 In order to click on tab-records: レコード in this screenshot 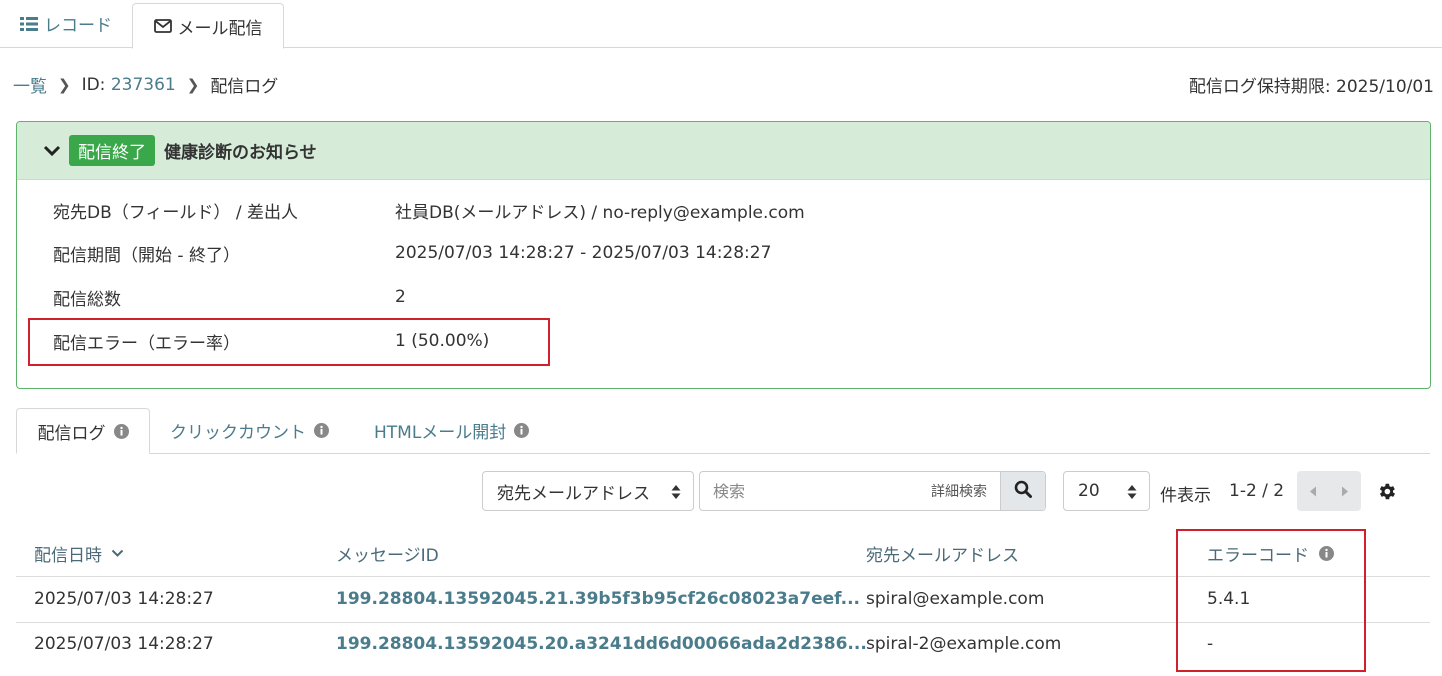, I will do `click(66, 23)`.